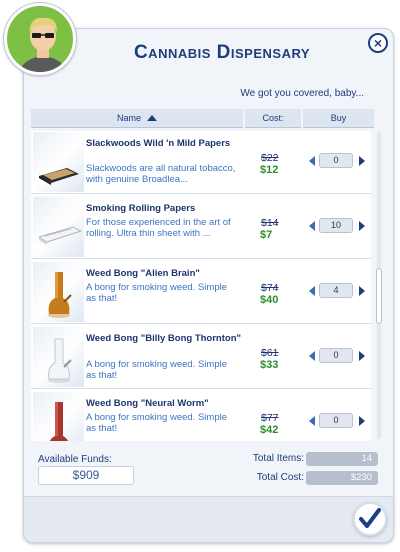 The height and width of the screenshot is (552, 400). Describe the element at coordinates (58, 357) in the screenshot. I see `white-bong-icon` at that location.